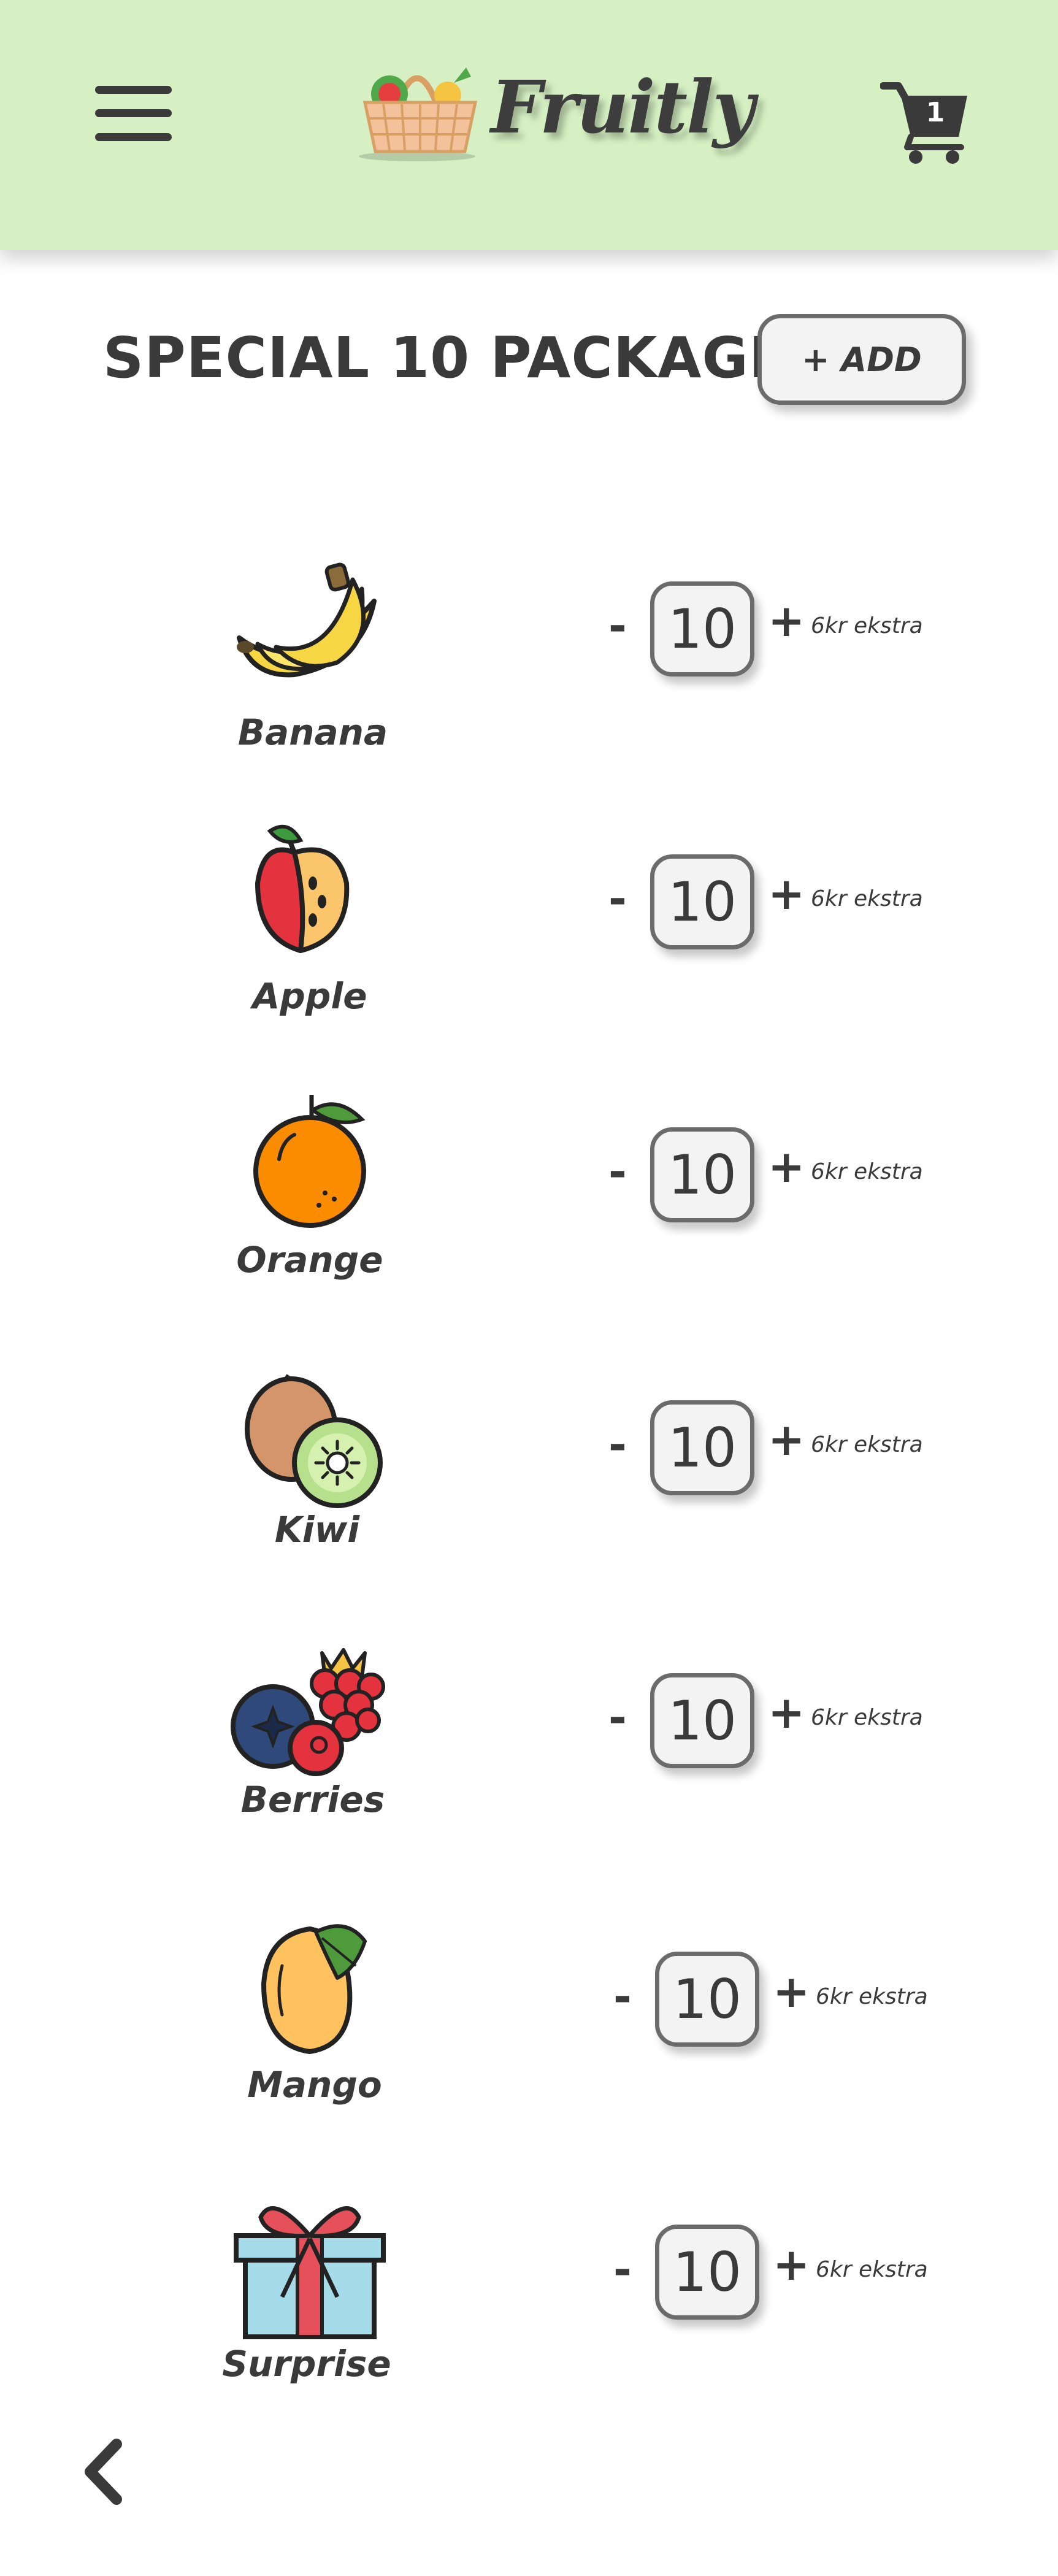  Describe the element at coordinates (306, 2364) in the screenshot. I see `item-name: Surprise` at that location.